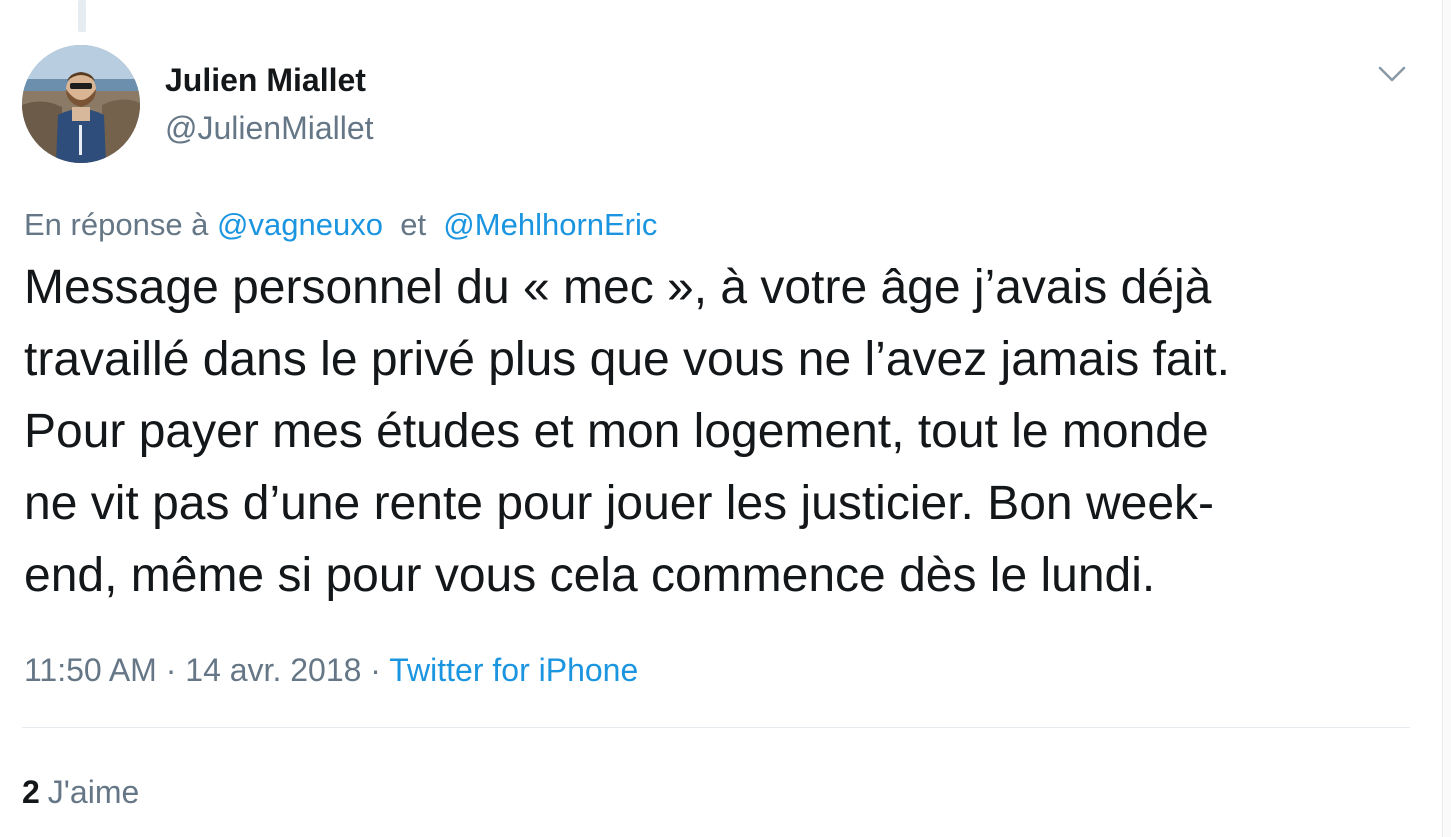 The width and height of the screenshot is (1451, 837). Describe the element at coordinates (413, 224) in the screenshot. I see `reply-conjunction: et` at that location.